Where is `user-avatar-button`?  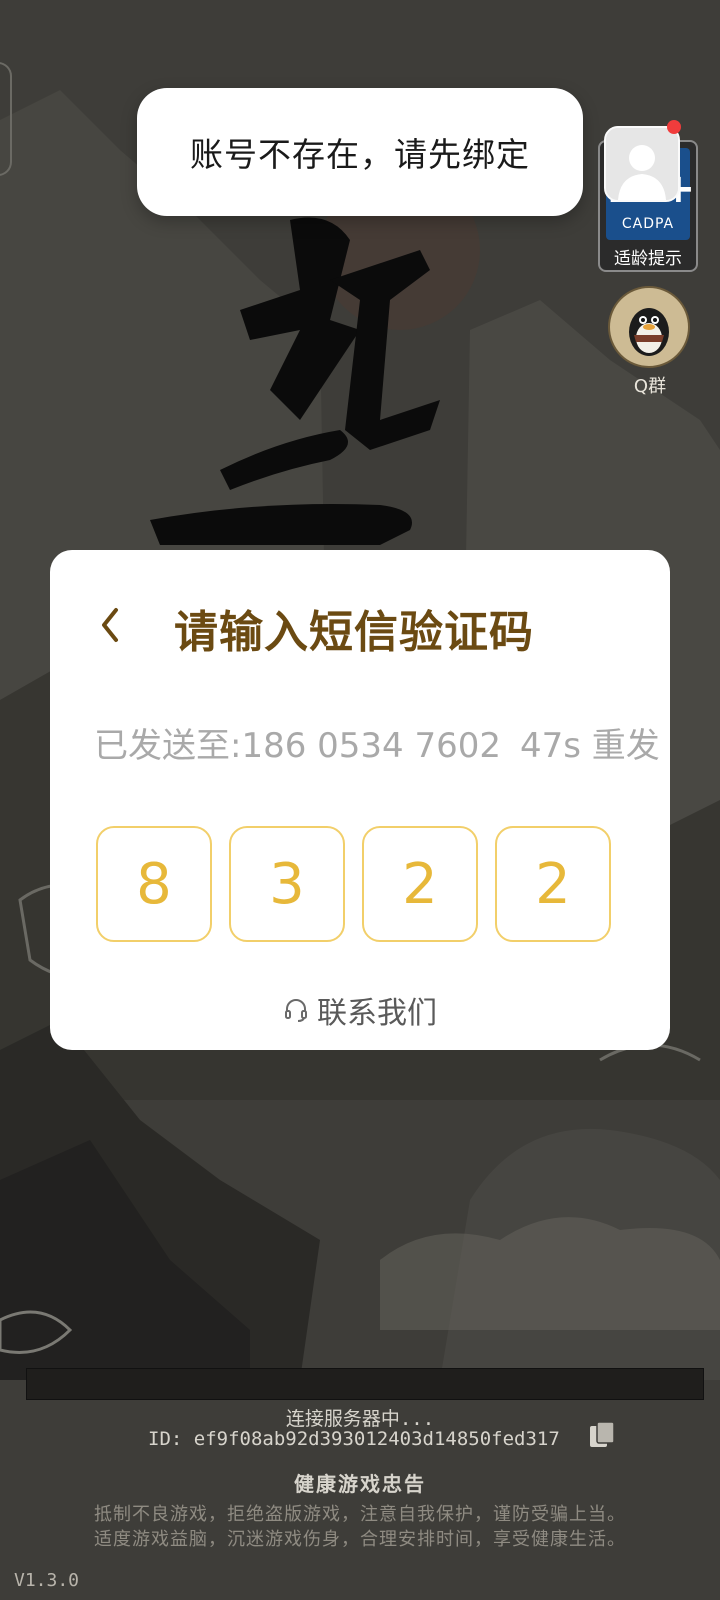 user-avatar-button is located at coordinates (642, 164).